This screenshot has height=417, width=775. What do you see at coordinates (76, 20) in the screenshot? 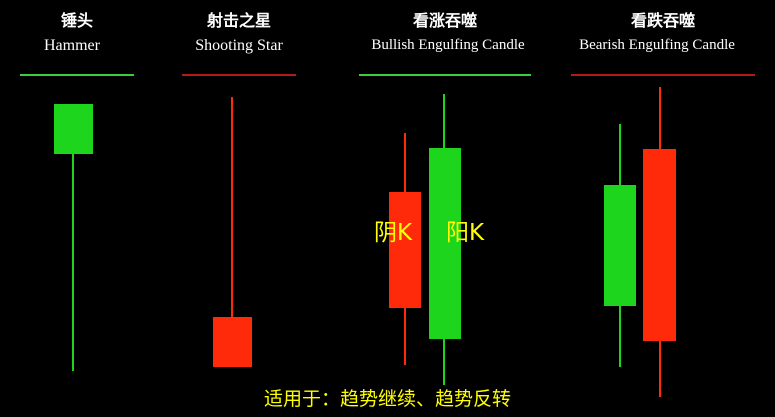
I see `hammer-title-cn: 锤头` at bounding box center [76, 20].